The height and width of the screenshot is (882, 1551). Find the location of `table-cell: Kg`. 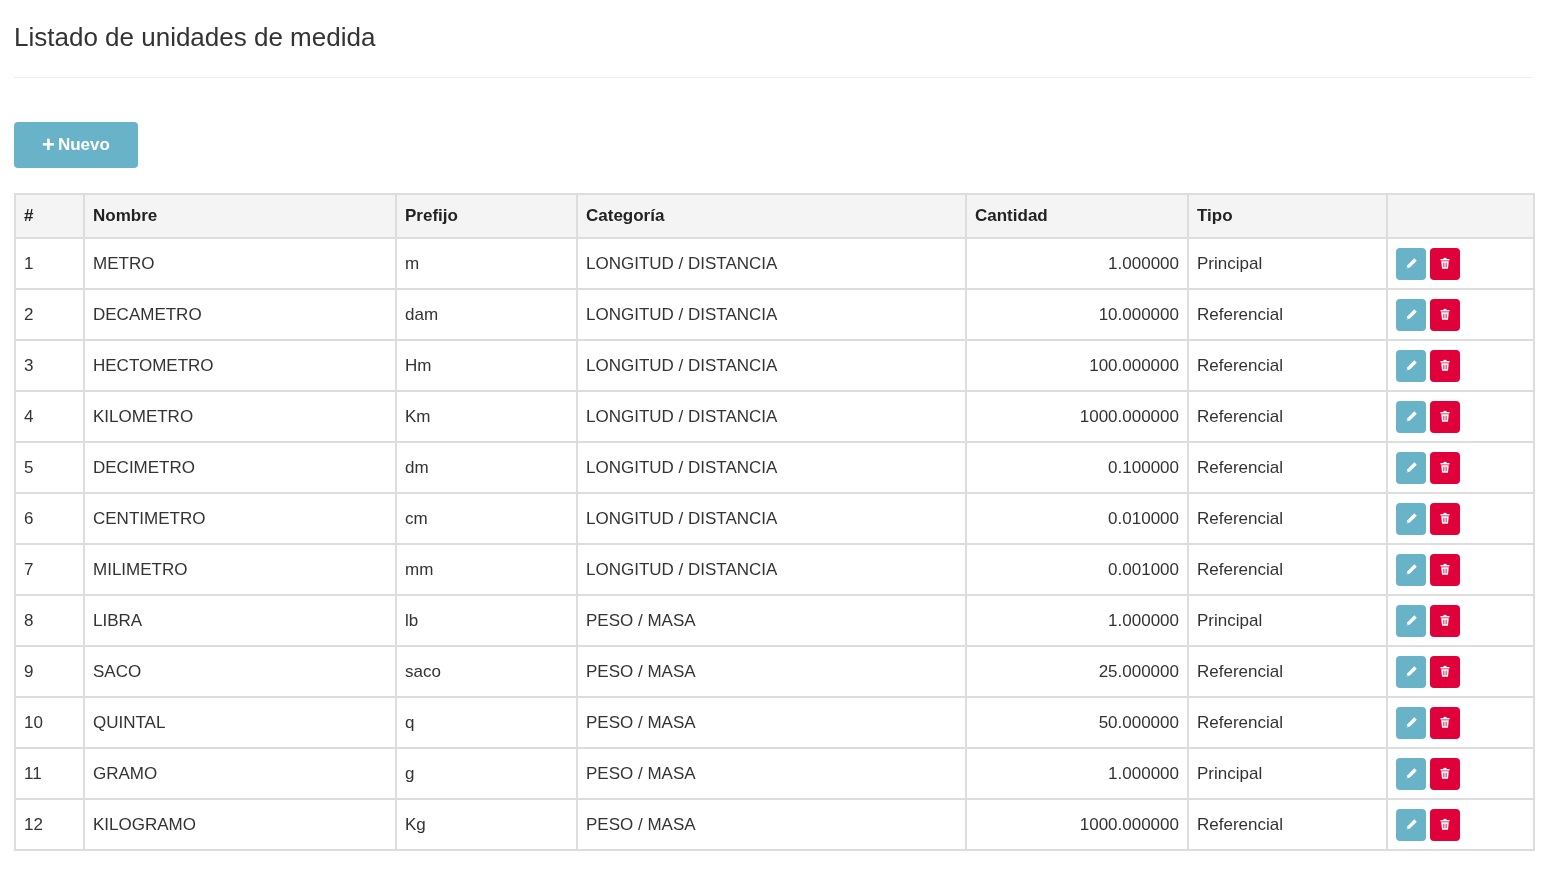

table-cell: Kg is located at coordinates (486, 824).